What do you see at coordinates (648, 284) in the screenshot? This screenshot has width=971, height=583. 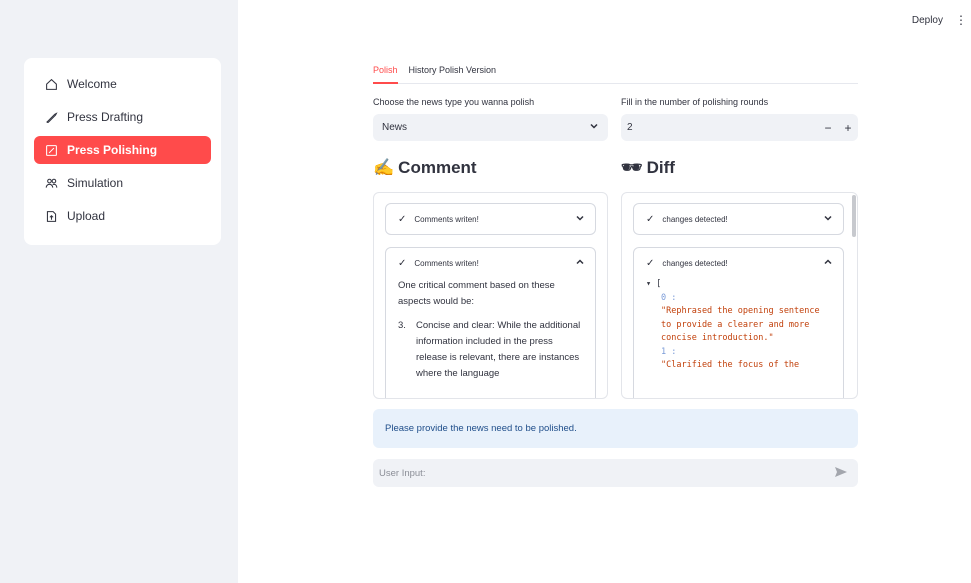 I see `caret-down-icon: ▾` at bounding box center [648, 284].